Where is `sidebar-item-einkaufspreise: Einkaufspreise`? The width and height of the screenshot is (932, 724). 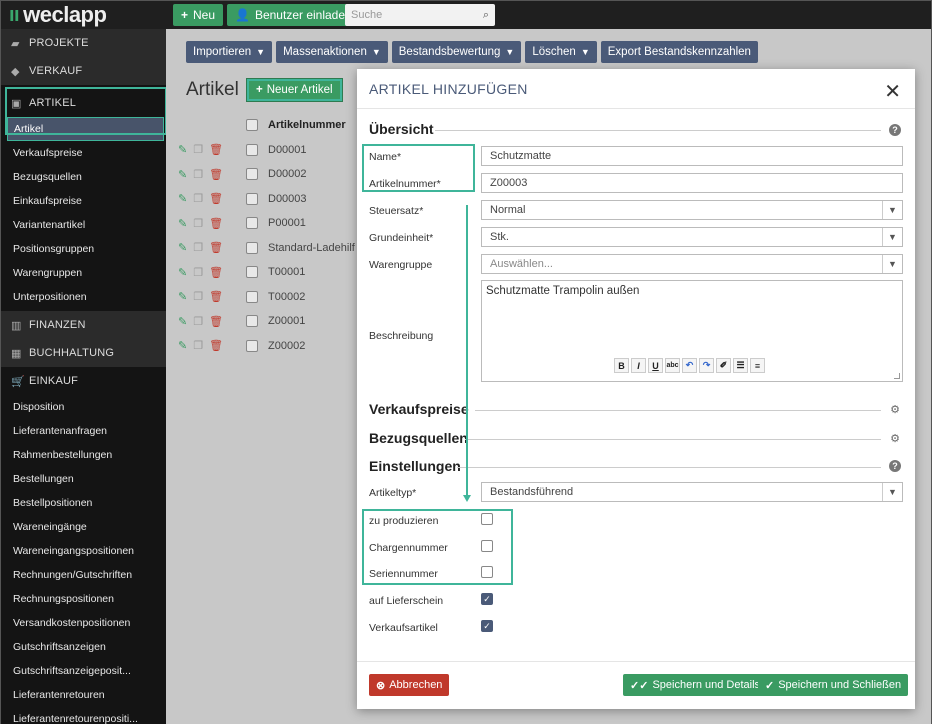 sidebar-item-einkaufspreise: Einkaufspreise is located at coordinates (83, 201).